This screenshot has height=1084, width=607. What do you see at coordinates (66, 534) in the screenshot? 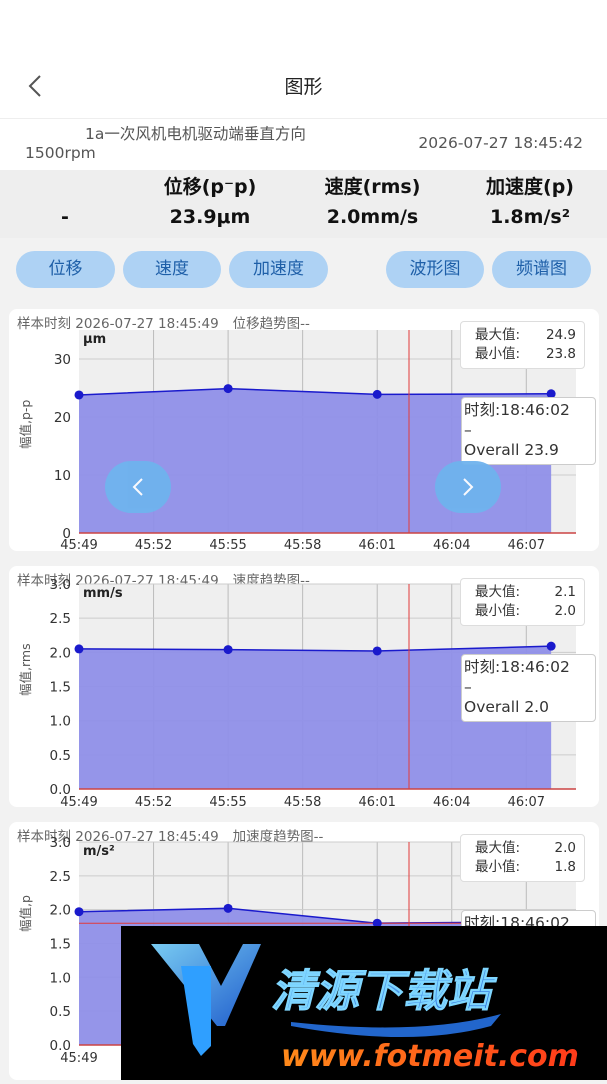
I see `y-tick-label: 0` at bounding box center [66, 534].